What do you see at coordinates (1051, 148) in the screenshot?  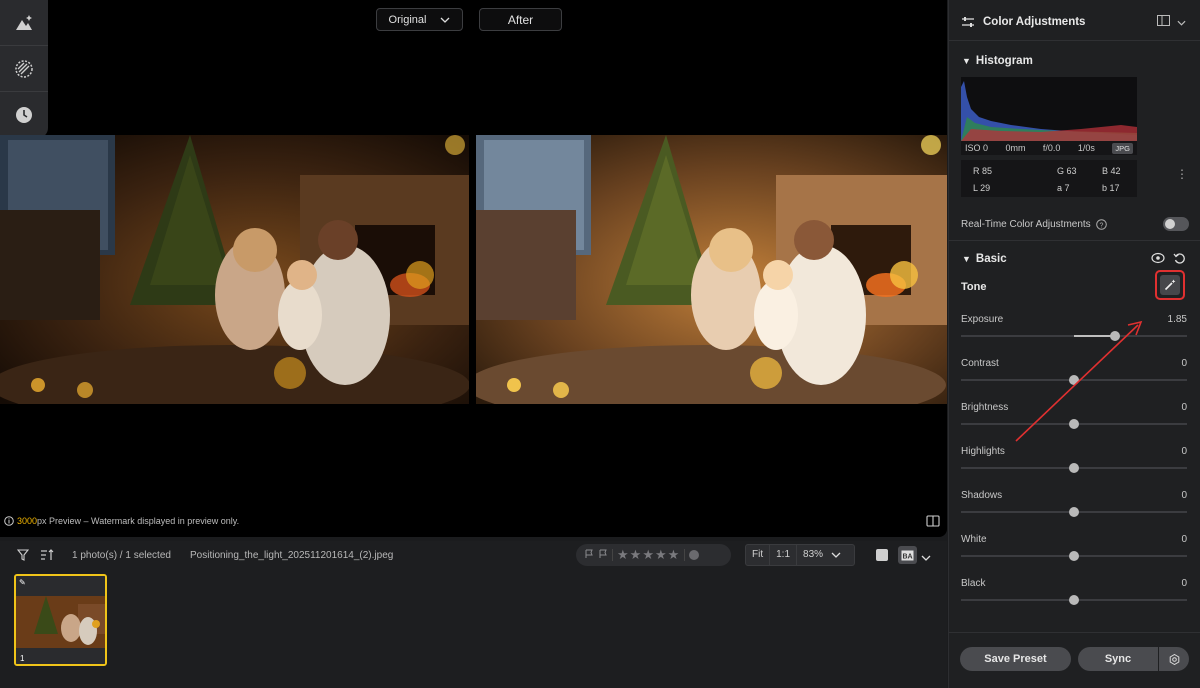 I see `exif-aperture: f/0.0` at bounding box center [1051, 148].